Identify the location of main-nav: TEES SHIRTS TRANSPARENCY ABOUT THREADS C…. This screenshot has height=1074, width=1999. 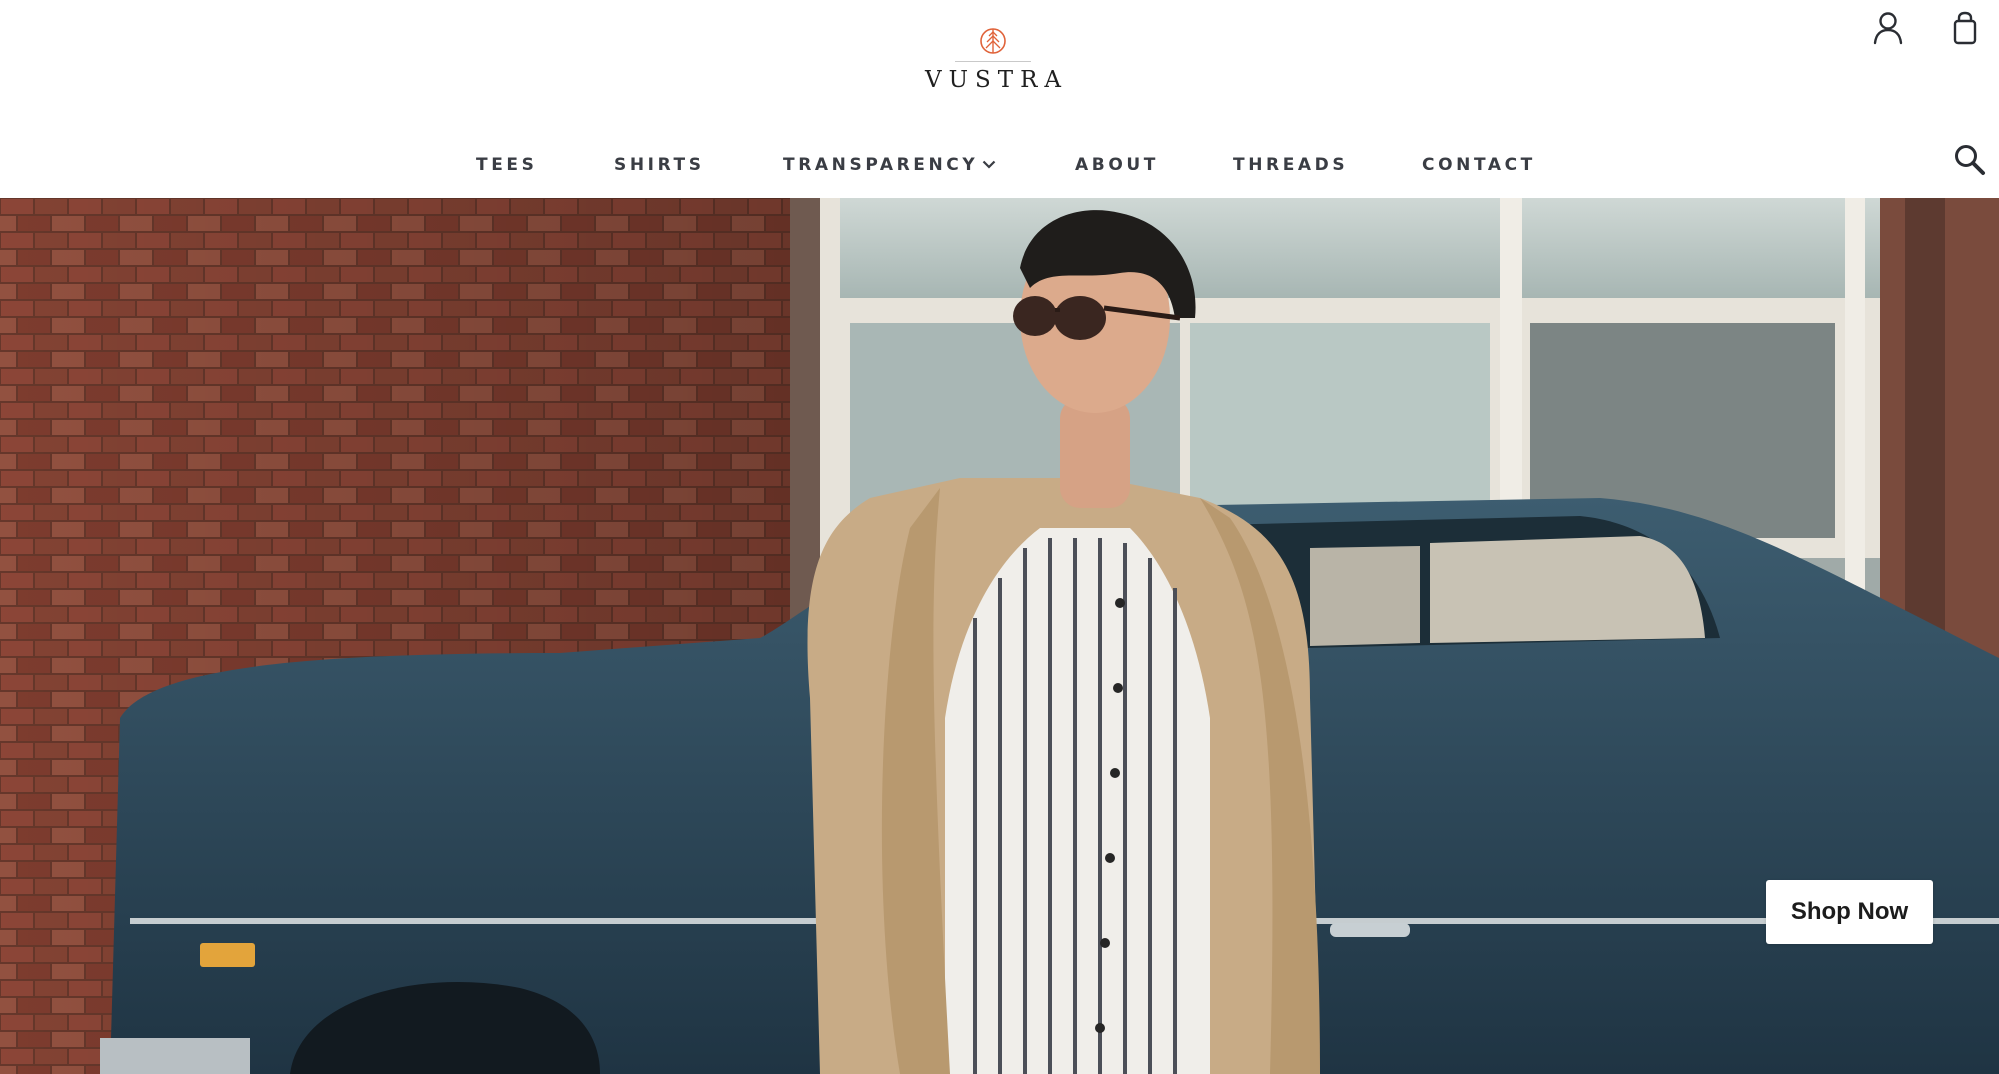
(999, 165).